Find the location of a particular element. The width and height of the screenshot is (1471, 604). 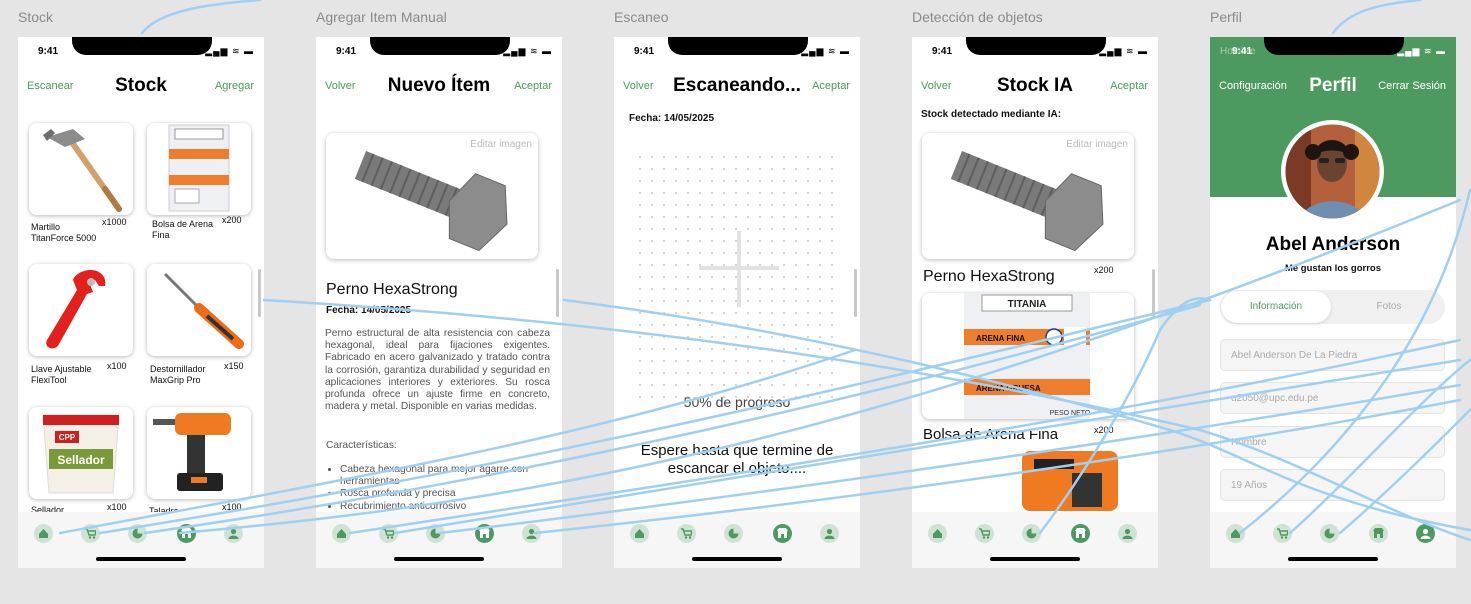

item-qty: x150 is located at coordinates (234, 366).